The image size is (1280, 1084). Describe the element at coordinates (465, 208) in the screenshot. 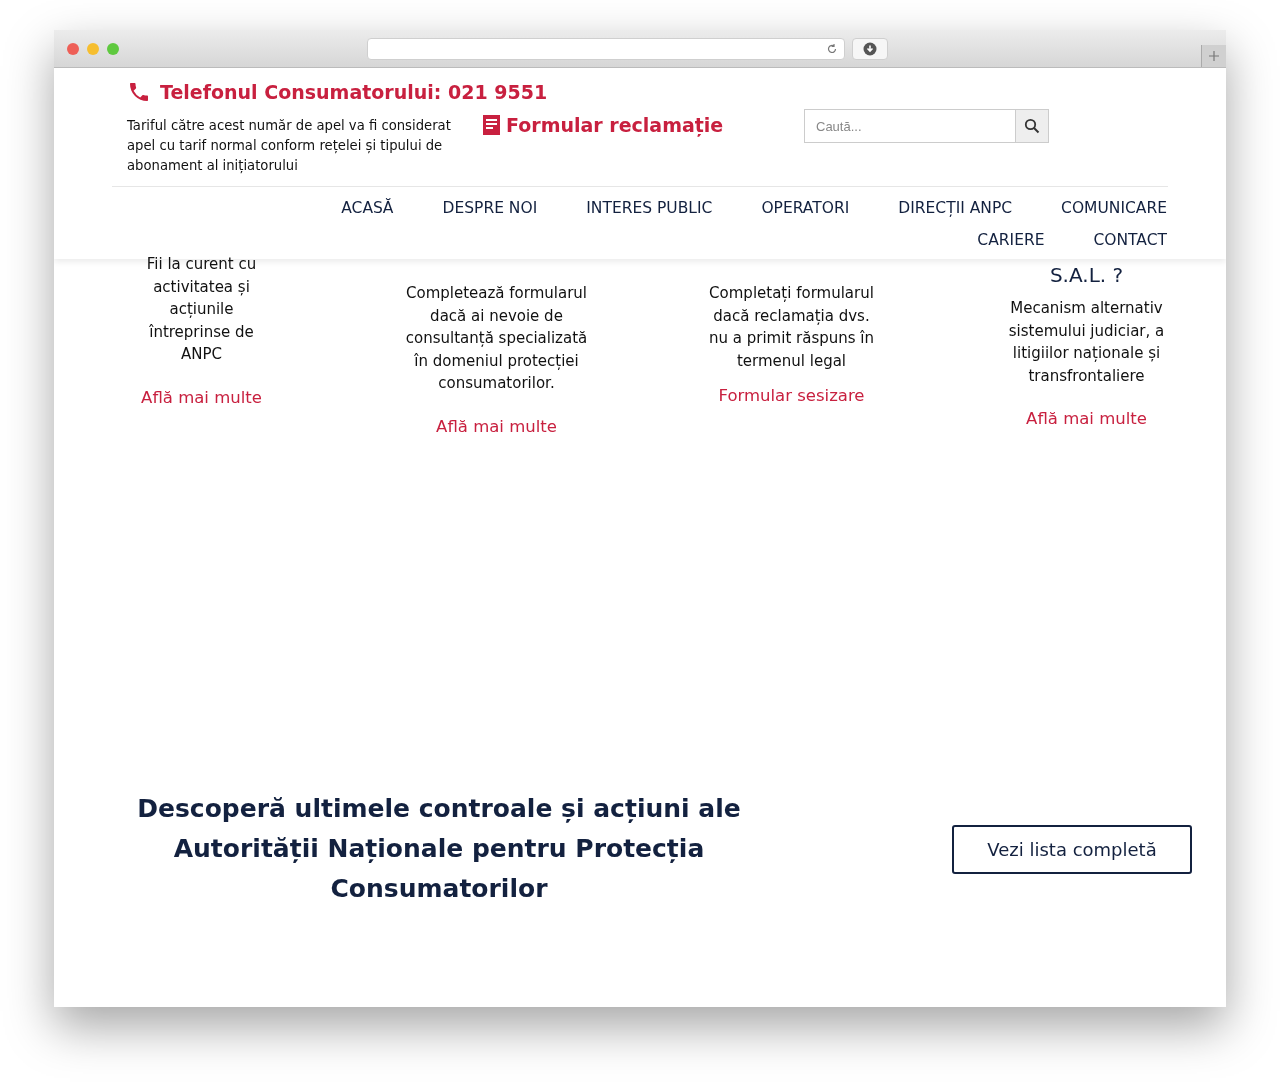

I see `nav-link: DESPRE NOI` at that location.